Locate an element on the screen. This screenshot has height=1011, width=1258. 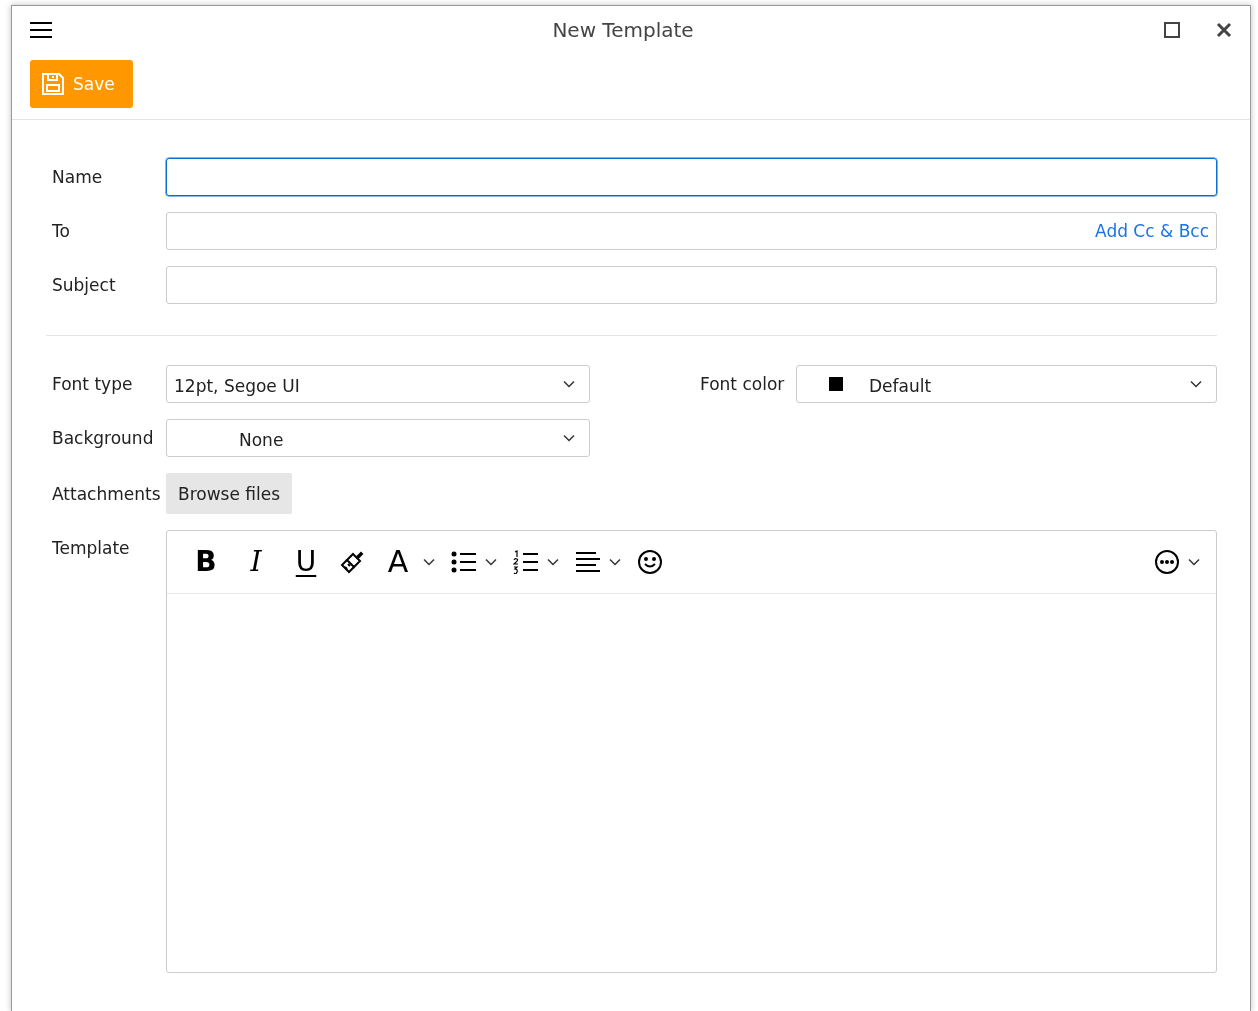
window-title: New Template is located at coordinates (623, 30).